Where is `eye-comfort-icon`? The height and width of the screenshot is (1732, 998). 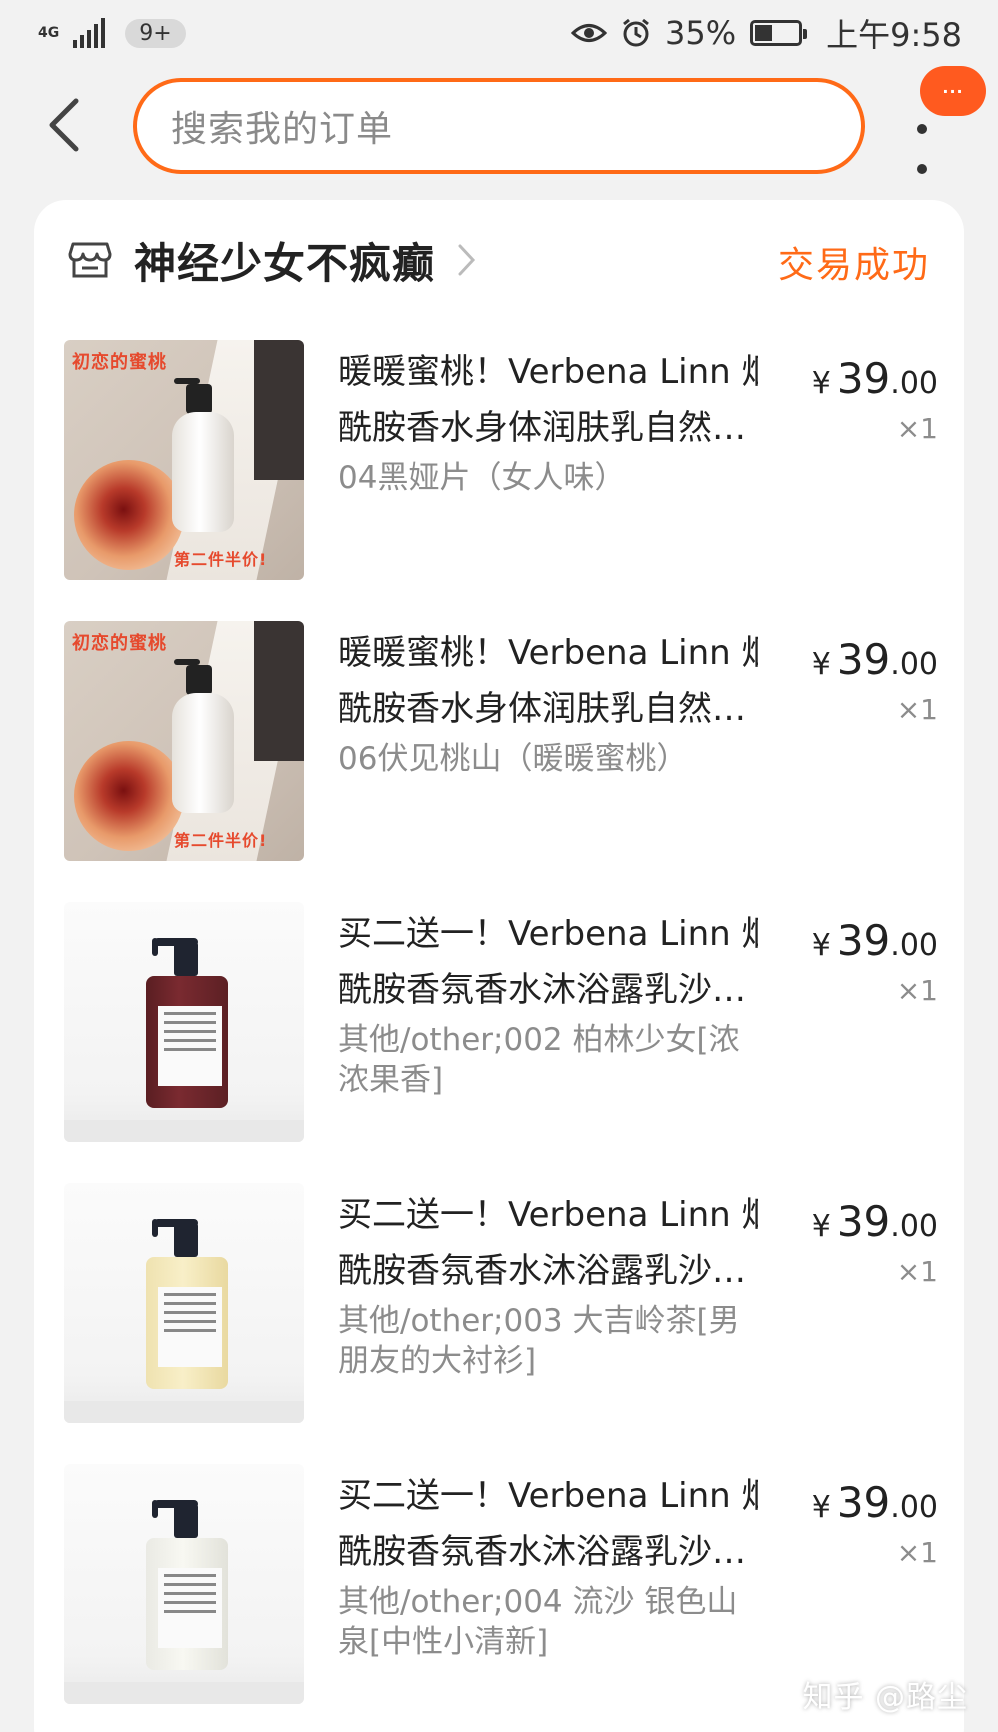
eye-comfort-icon is located at coordinates (589, 33).